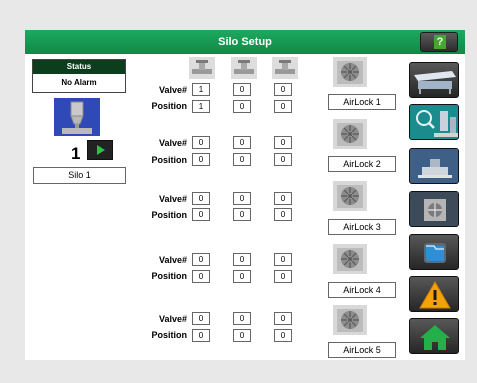 The width and height of the screenshot is (477, 383). I want to click on status-heading: Status, so click(79, 67).